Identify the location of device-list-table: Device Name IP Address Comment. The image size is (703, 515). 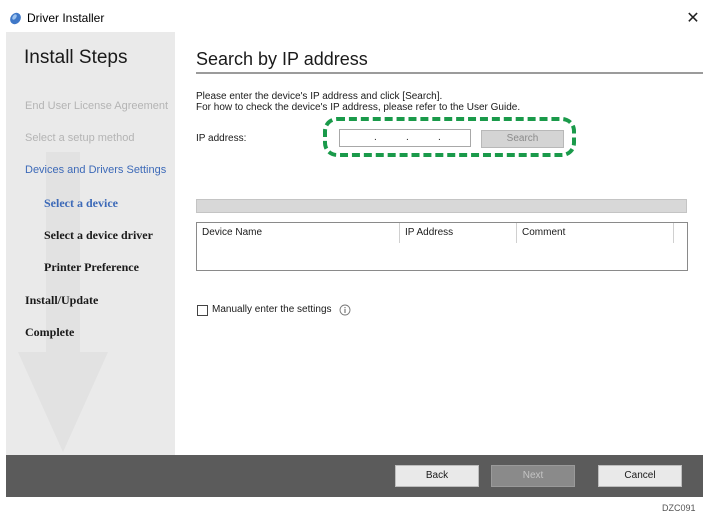
(442, 246).